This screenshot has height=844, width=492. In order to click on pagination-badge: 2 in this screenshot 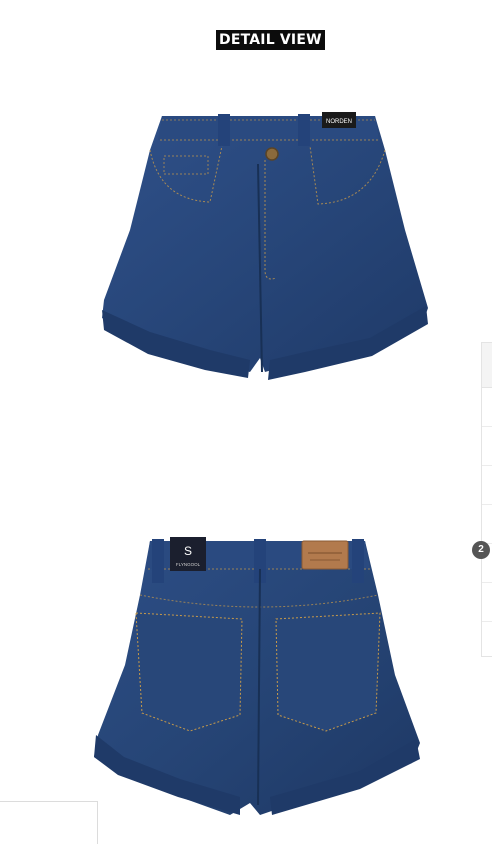, I will do `click(481, 550)`.